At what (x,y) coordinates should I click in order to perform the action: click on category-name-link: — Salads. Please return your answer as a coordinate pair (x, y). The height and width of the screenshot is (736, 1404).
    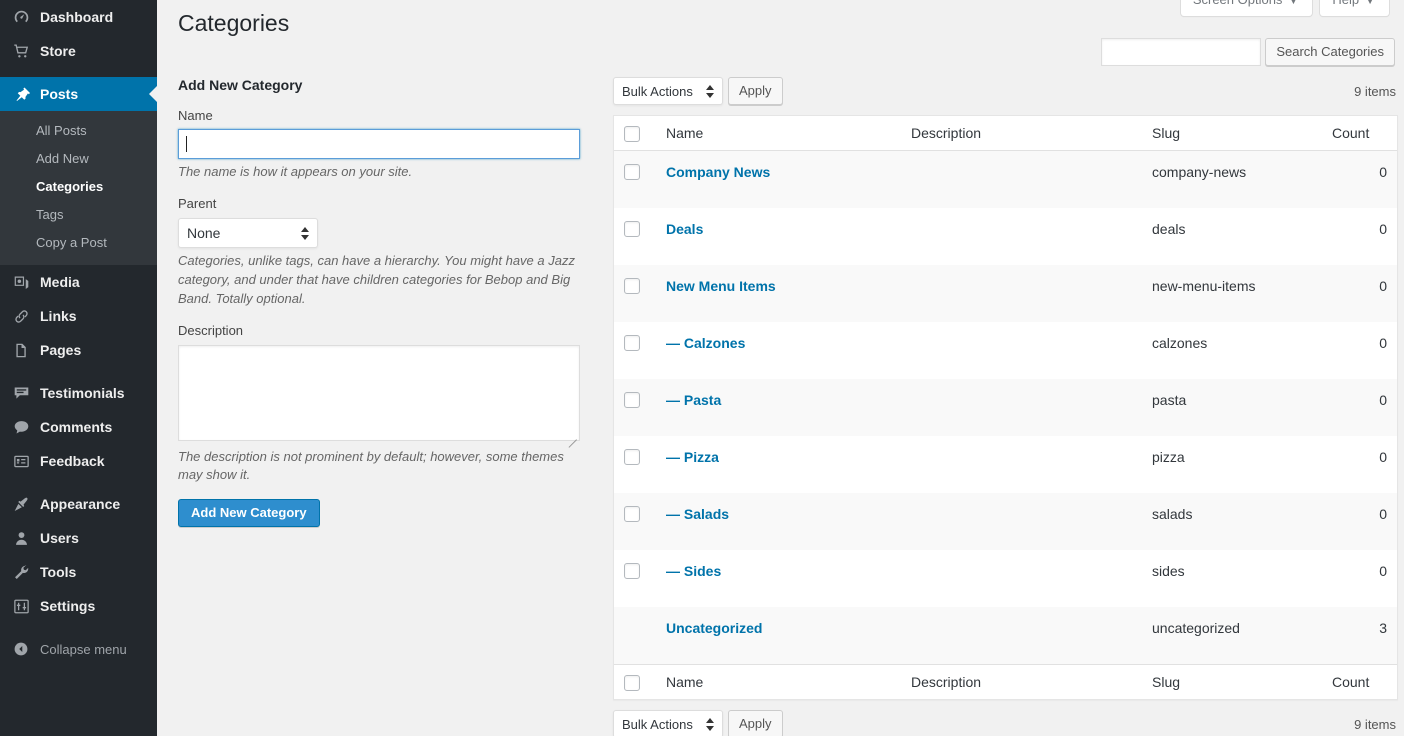
    Looking at the image, I should click on (697, 514).